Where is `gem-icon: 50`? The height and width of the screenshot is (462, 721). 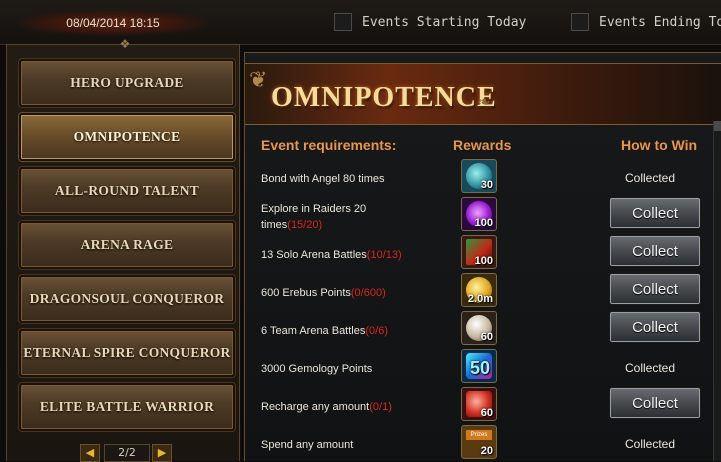 gem-icon: 50 is located at coordinates (479, 366).